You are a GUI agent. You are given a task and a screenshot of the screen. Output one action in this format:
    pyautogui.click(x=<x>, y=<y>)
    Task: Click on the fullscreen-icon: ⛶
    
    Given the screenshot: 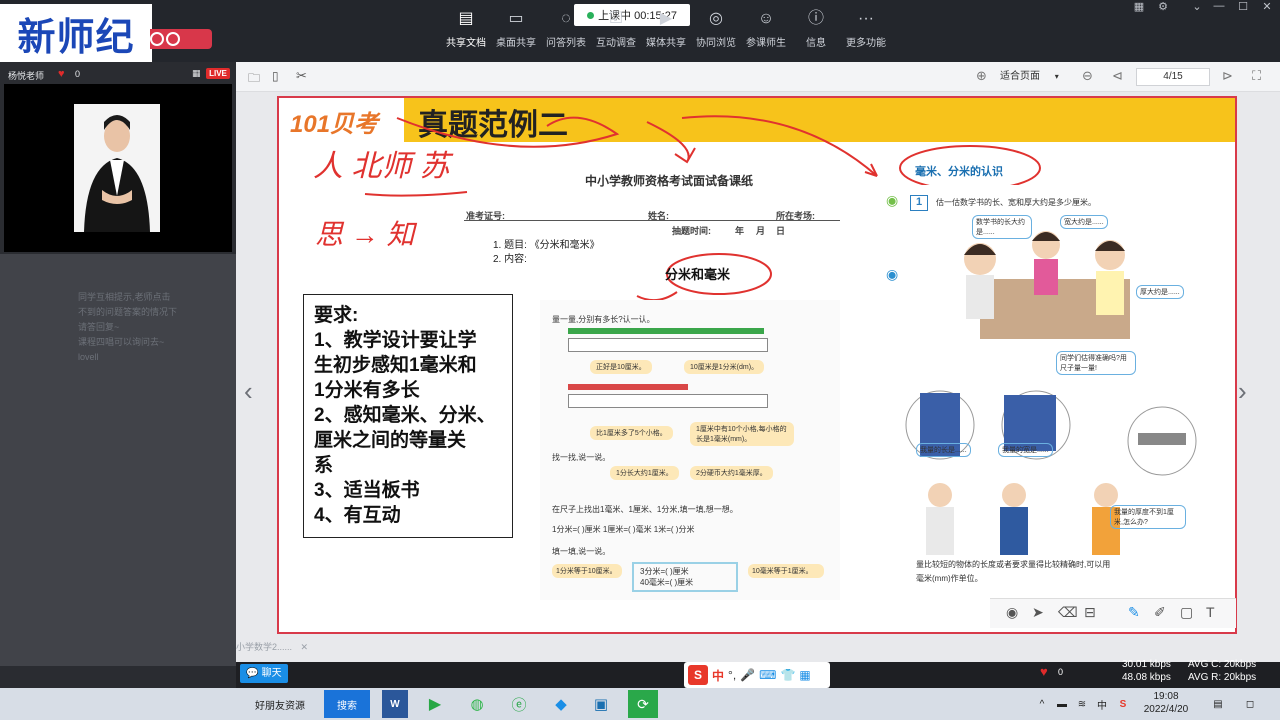 What is the action you would take?
    pyautogui.click(x=1256, y=76)
    